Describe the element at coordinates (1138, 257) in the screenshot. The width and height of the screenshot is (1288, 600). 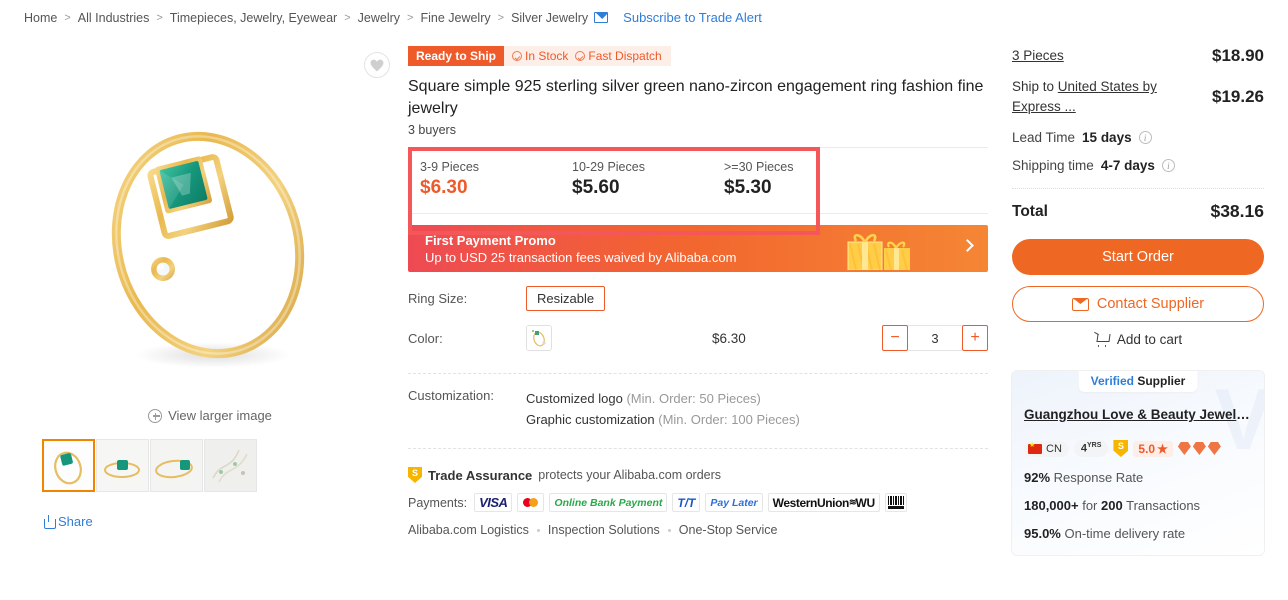
I see `start-order-button: Start Order` at that location.